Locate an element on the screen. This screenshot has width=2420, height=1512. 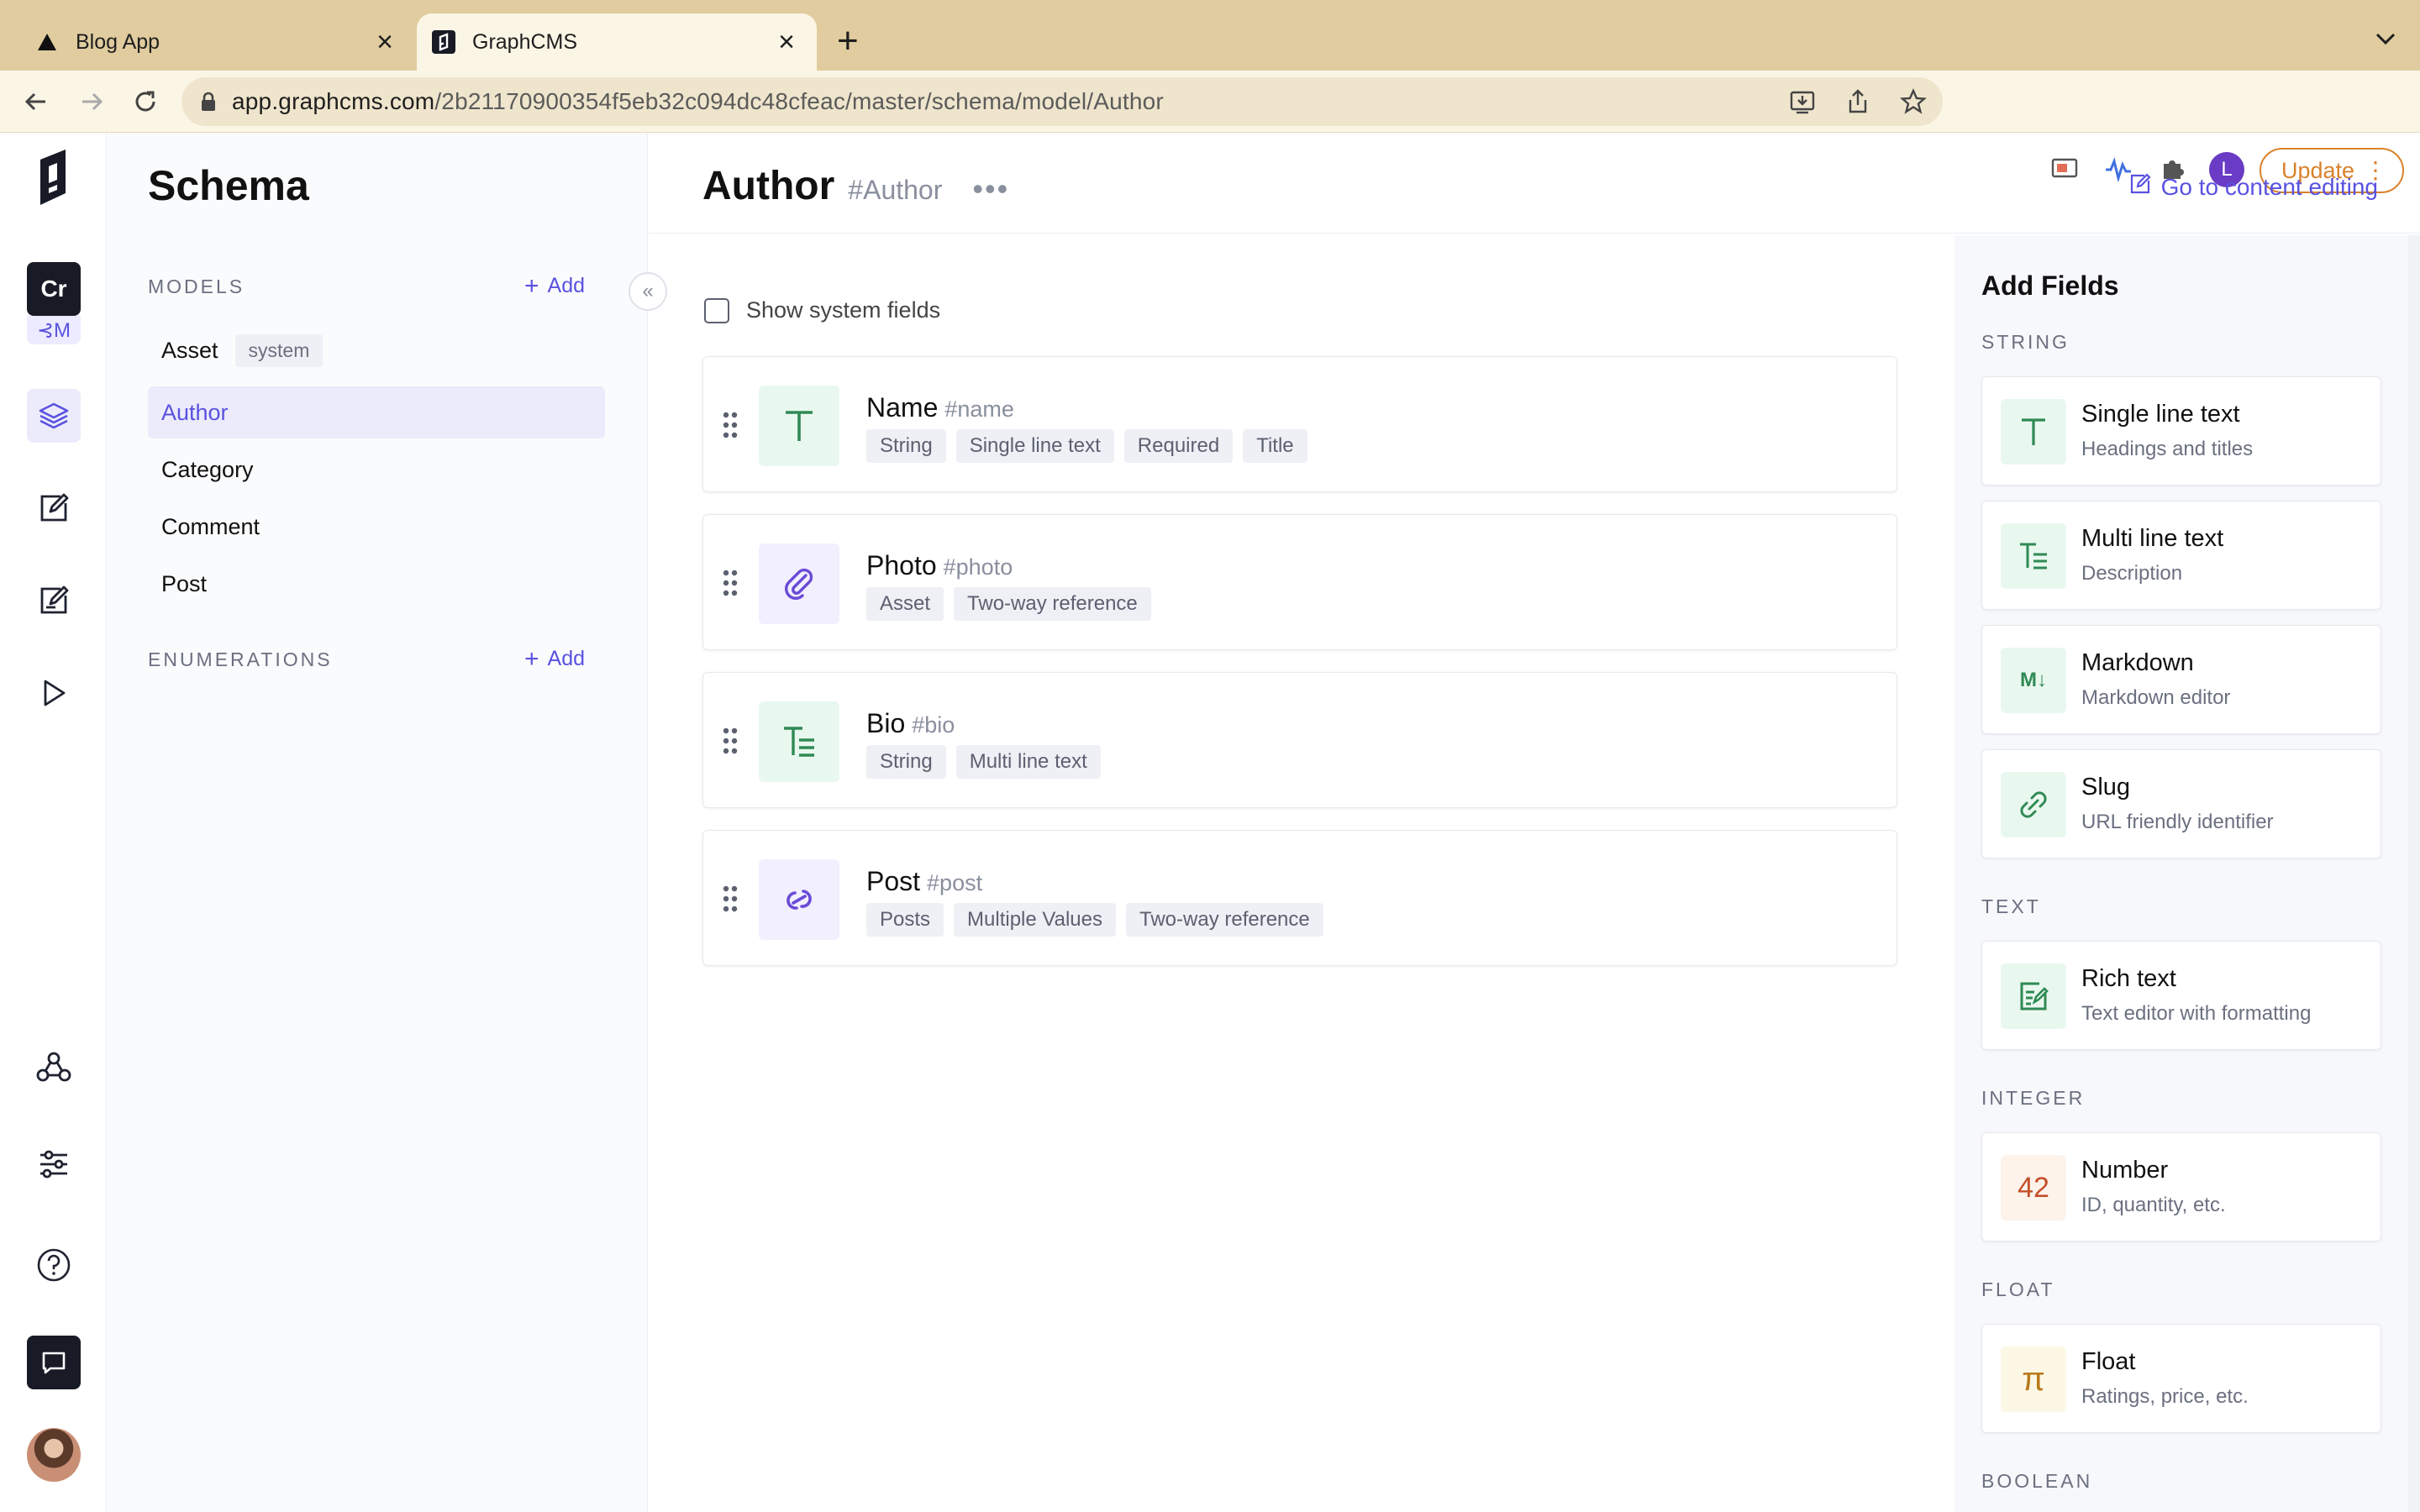
tab-blog-app: Blog App × is located at coordinates (218, 42).